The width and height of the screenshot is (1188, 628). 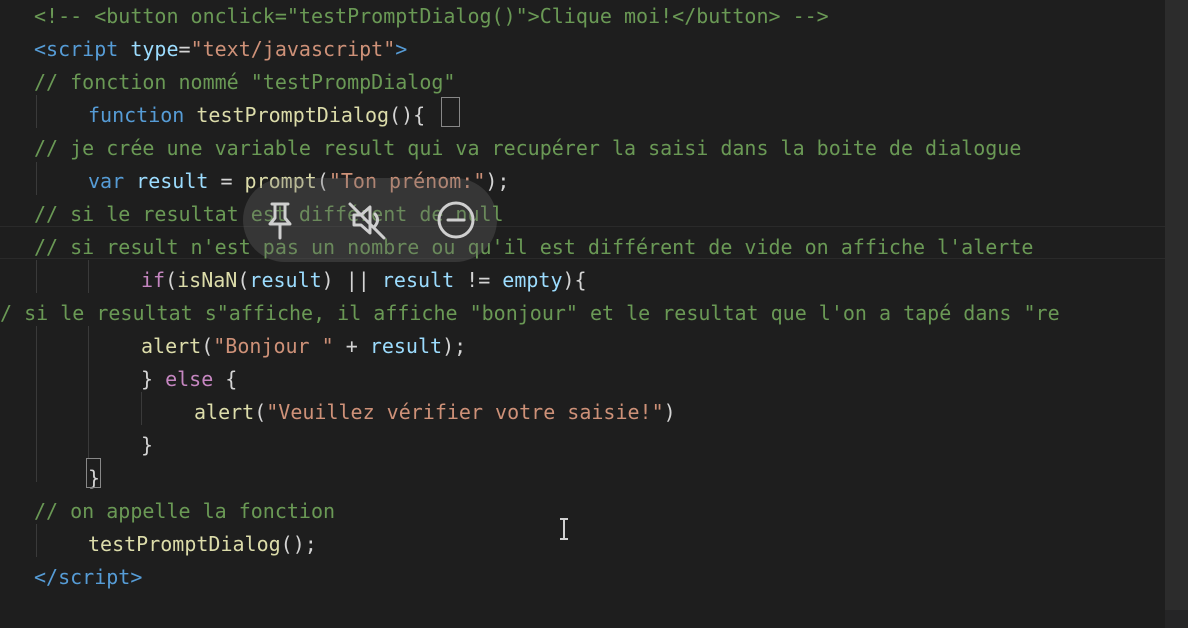 I want to click on text-cursor-icon, so click(x=564, y=529).